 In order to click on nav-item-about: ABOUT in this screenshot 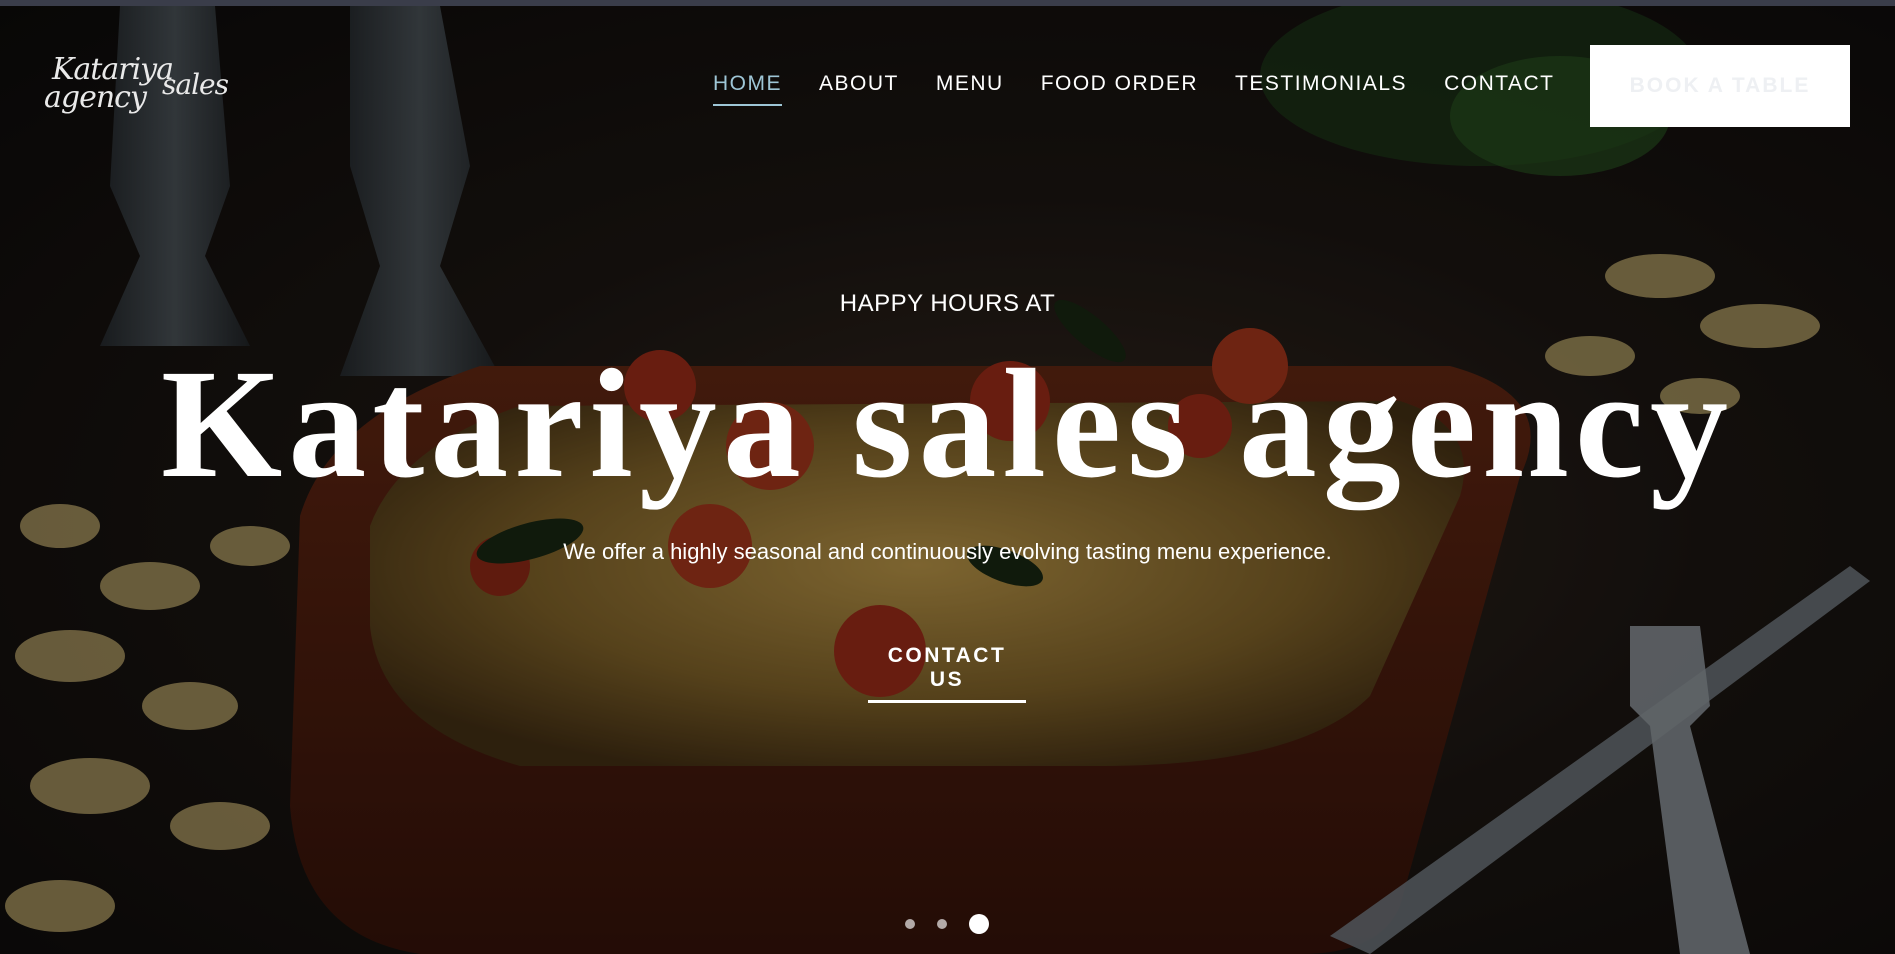, I will do `click(859, 89)`.